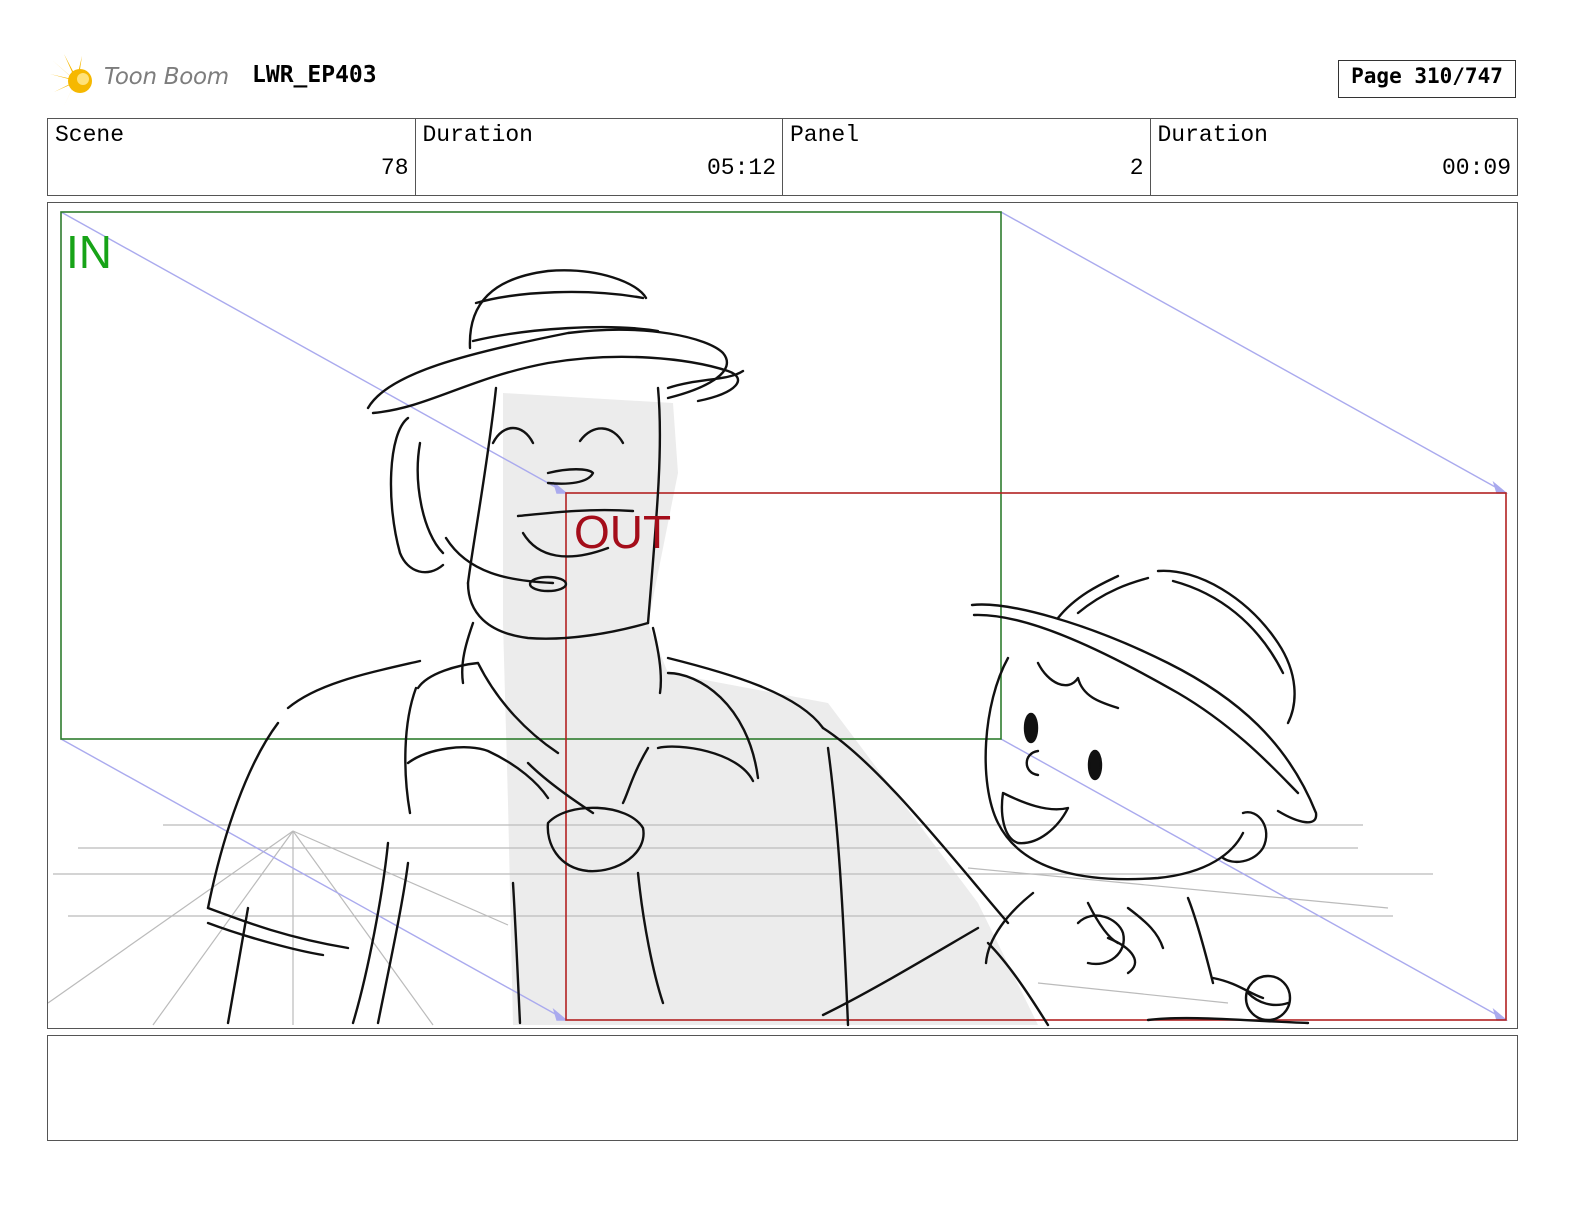 The height and width of the screenshot is (1224, 1584). Describe the element at coordinates (741, 168) in the screenshot. I see `scene-duration-value: 05:12` at that location.